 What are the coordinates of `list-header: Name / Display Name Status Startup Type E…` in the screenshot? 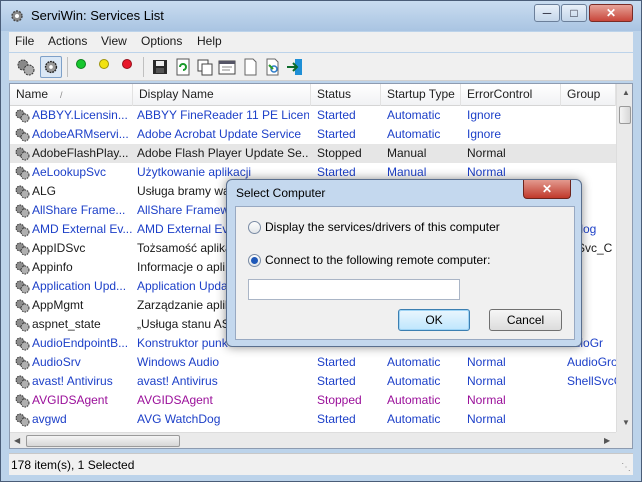 It's located at (313, 95).